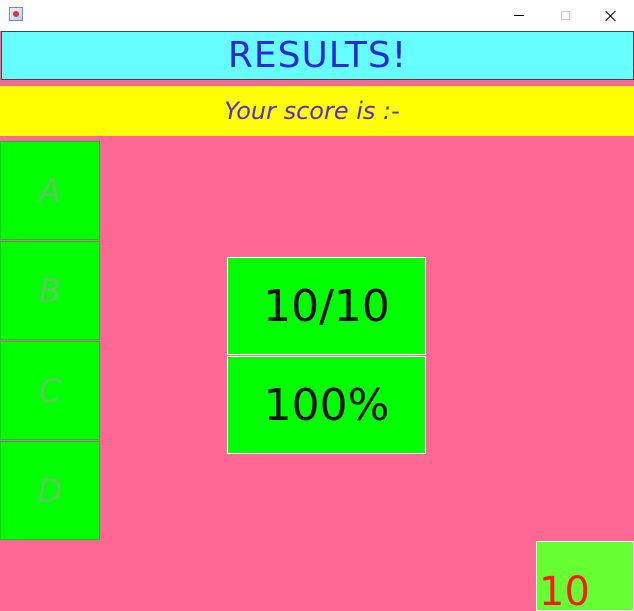  I want to click on minimize-button, so click(519, 15).